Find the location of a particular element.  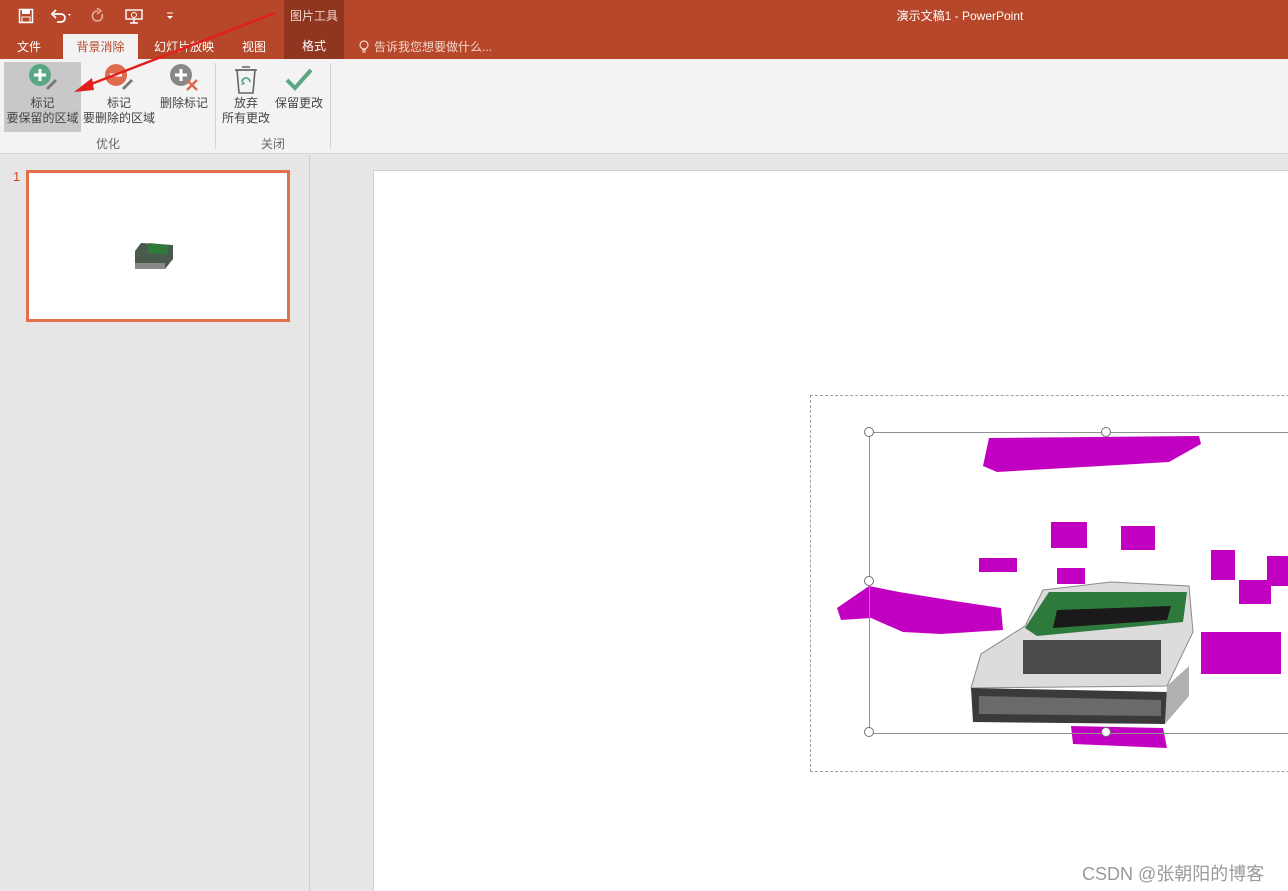

keep-changes-button: 保留更改 is located at coordinates (299, 97).